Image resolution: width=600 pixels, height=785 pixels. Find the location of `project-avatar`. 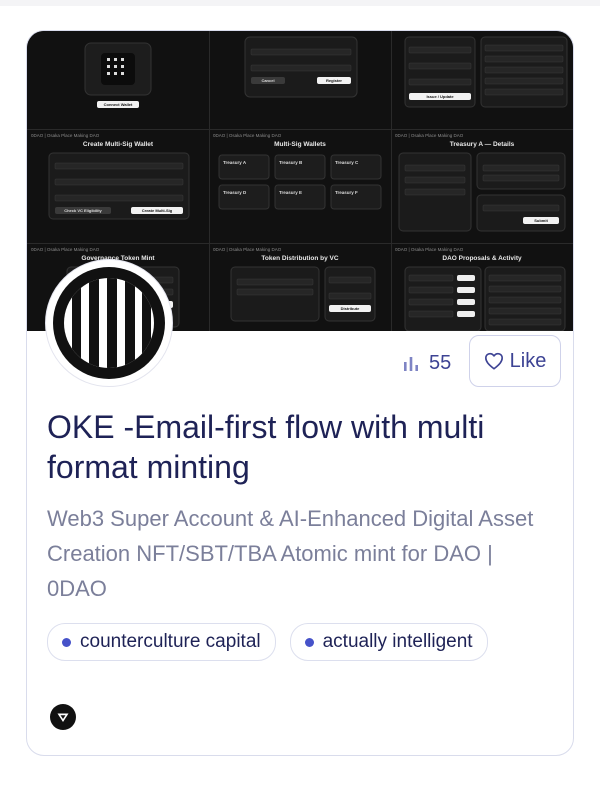

project-avatar is located at coordinates (109, 323).